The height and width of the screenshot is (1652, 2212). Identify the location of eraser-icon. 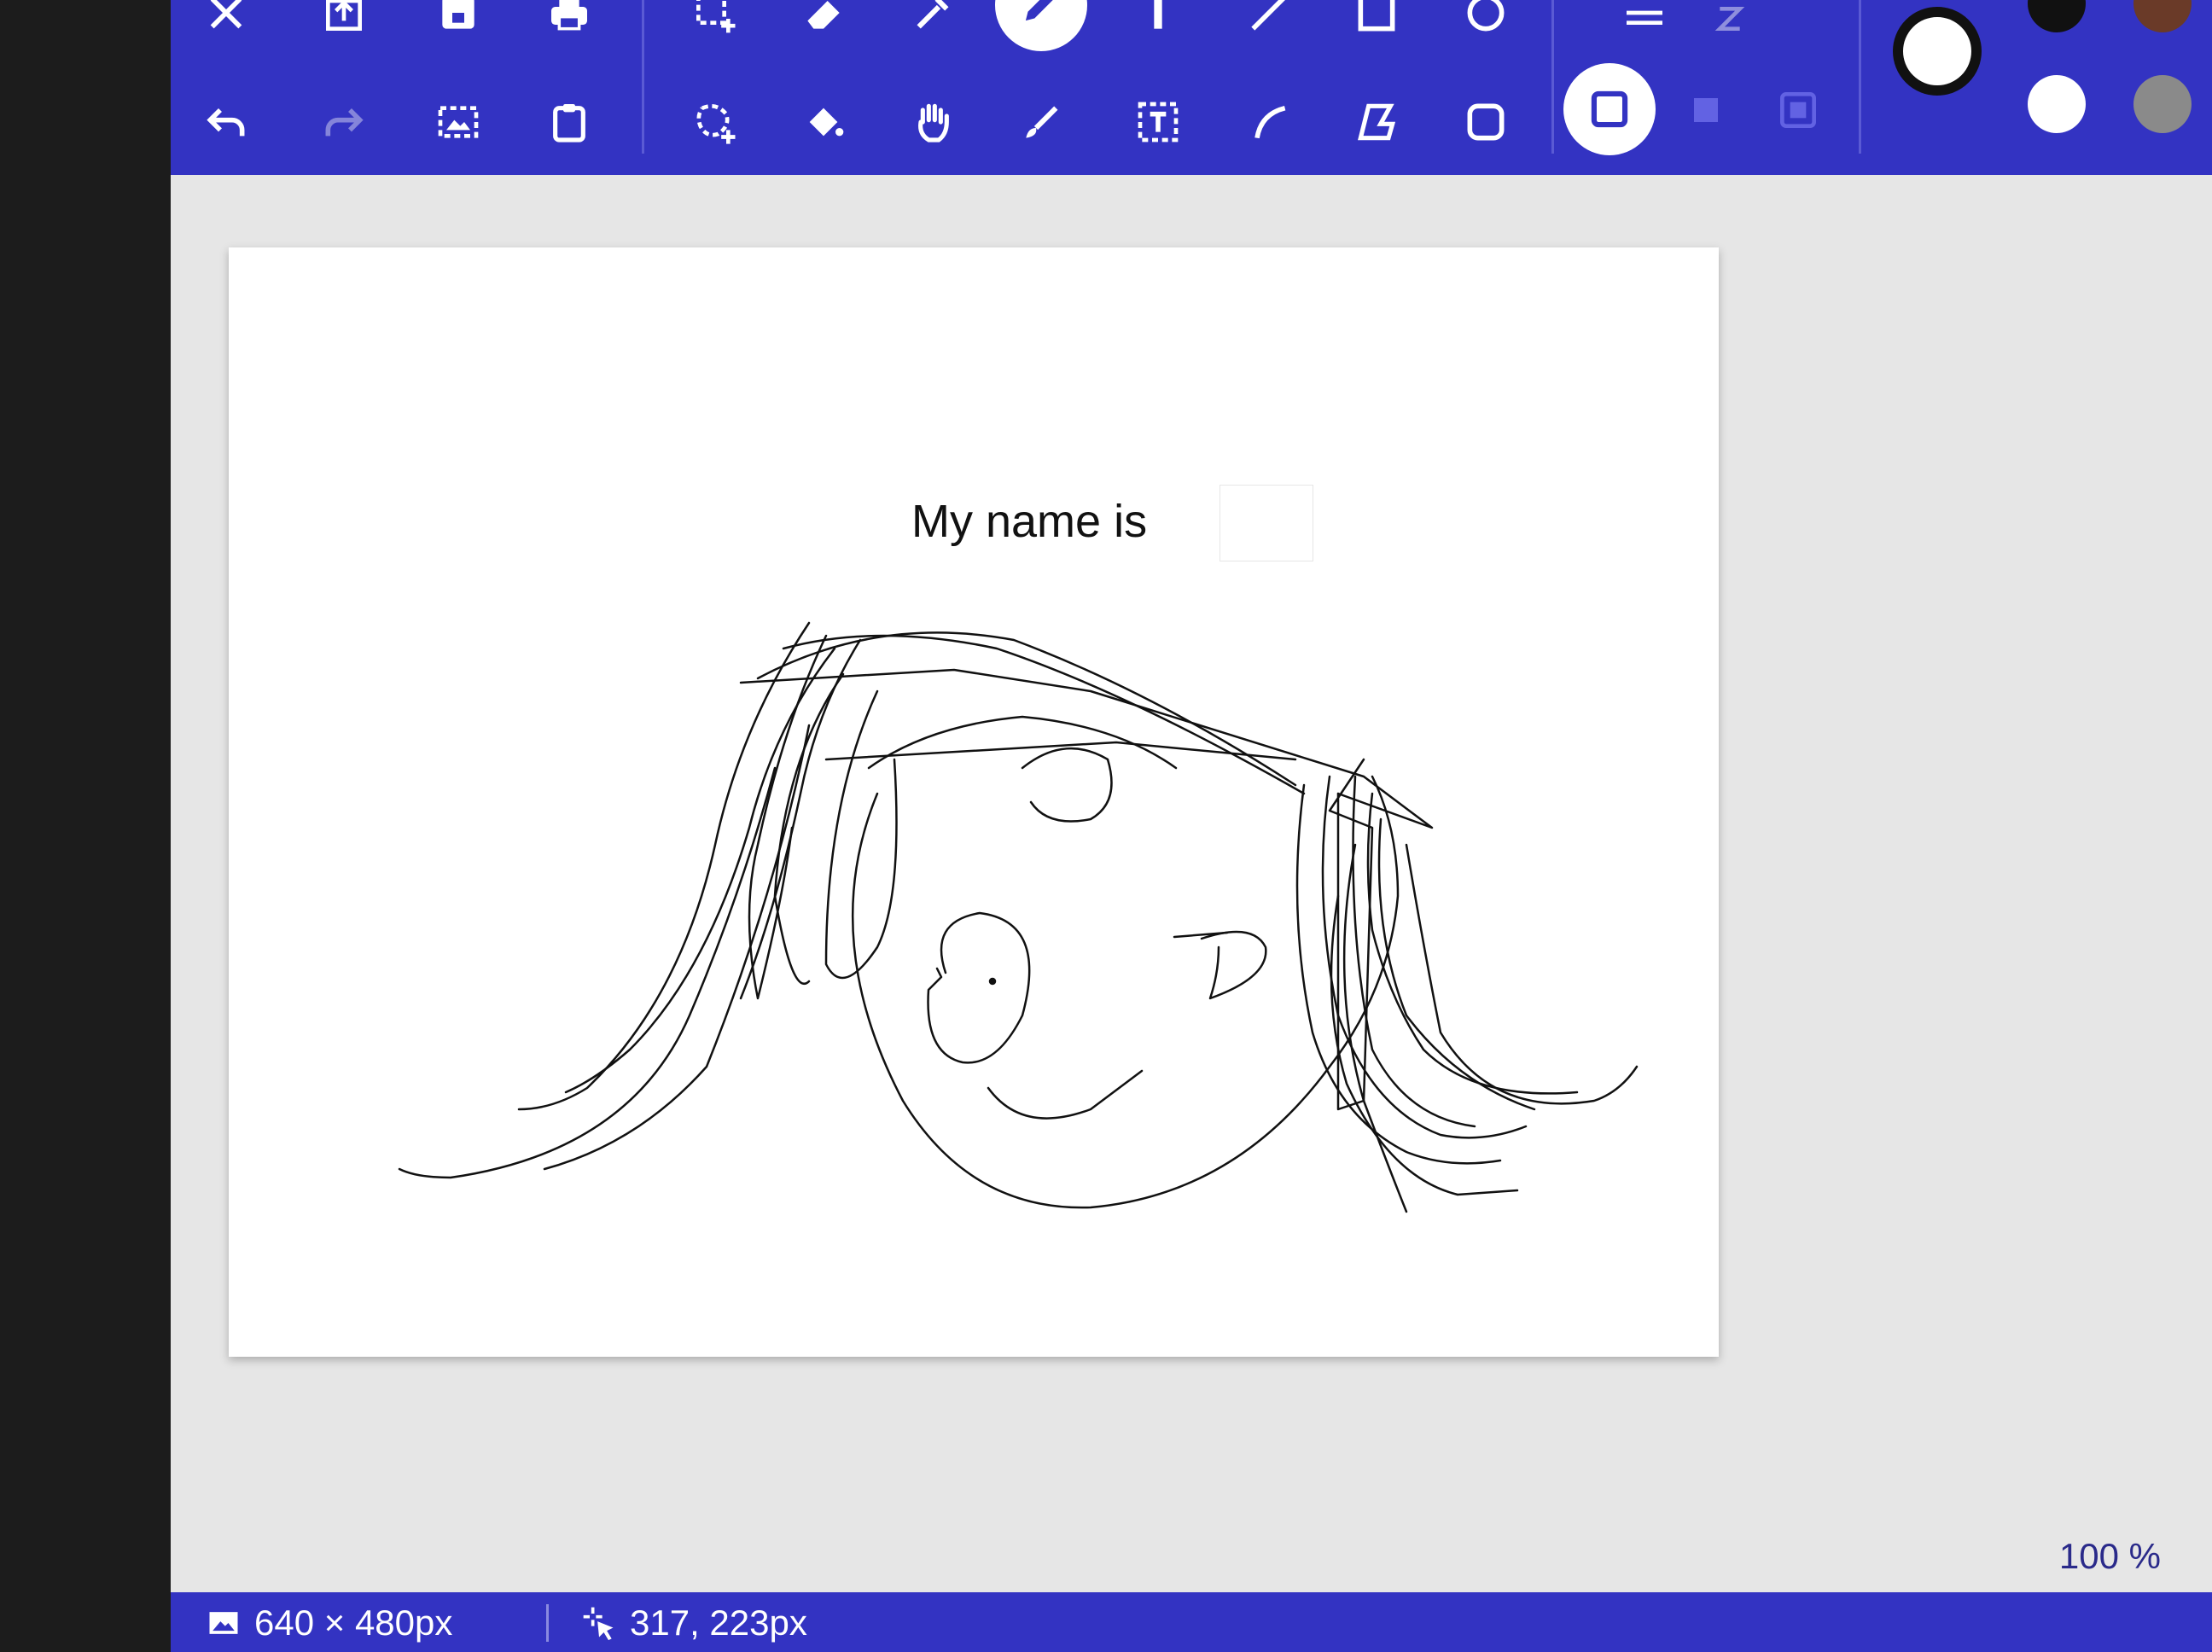
(823, 22).